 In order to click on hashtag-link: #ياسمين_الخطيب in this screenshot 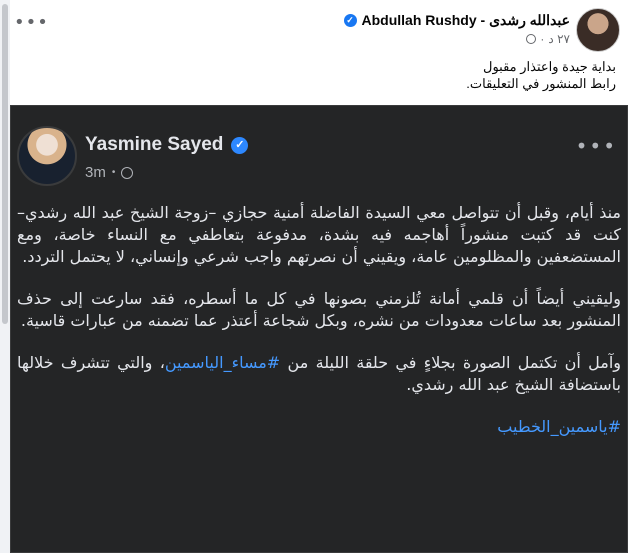, I will do `click(559, 426)`.